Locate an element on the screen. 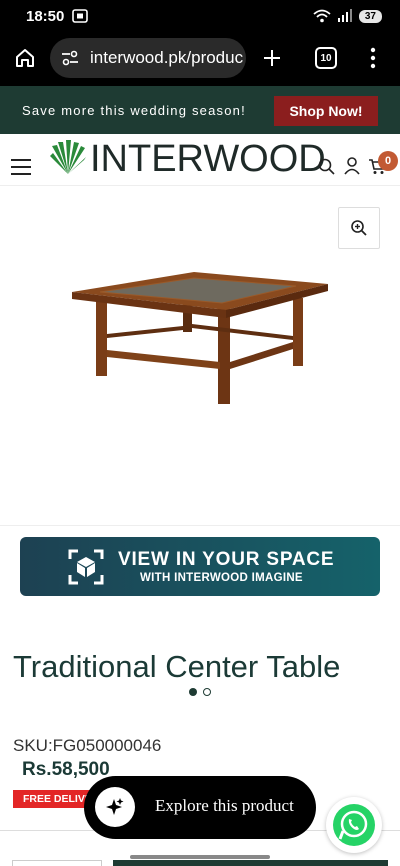  url-text: interwood.pk/produc is located at coordinates (167, 57).